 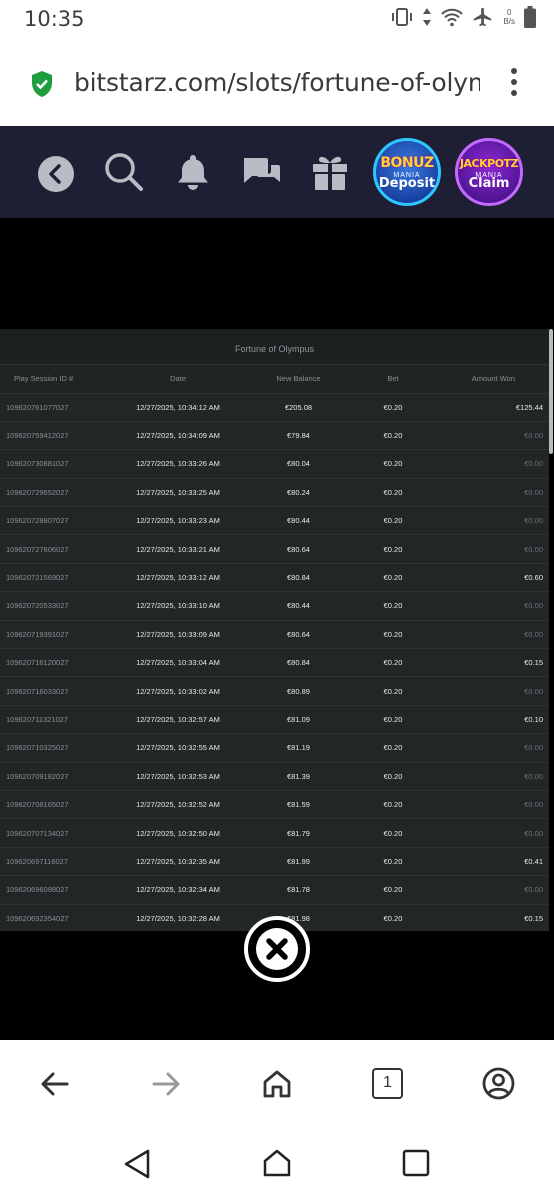 What do you see at coordinates (489, 183) in the screenshot?
I see `claim-label: Claim` at bounding box center [489, 183].